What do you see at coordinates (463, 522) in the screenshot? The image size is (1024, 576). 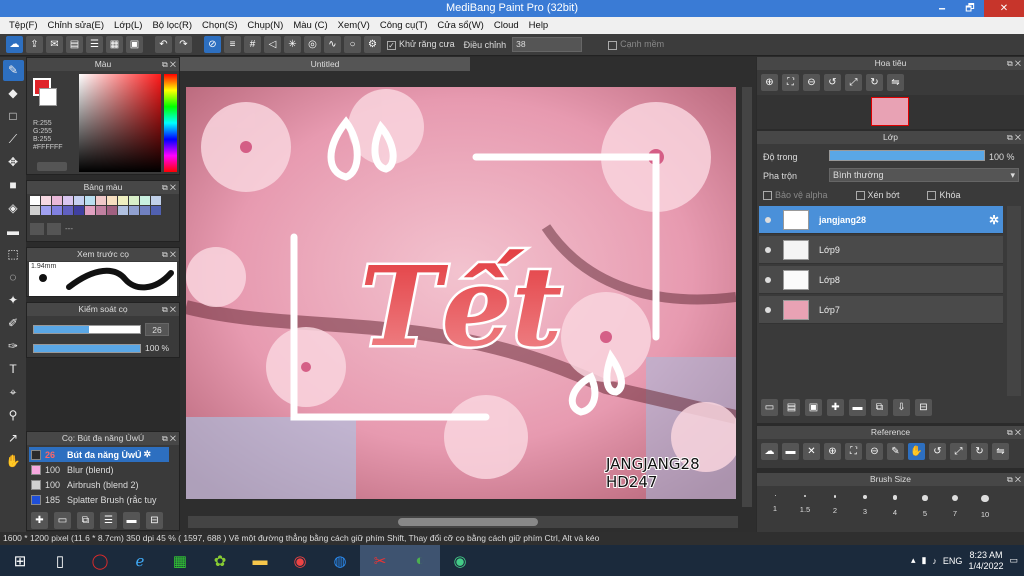 I see `horizontal-scrollbar` at bounding box center [463, 522].